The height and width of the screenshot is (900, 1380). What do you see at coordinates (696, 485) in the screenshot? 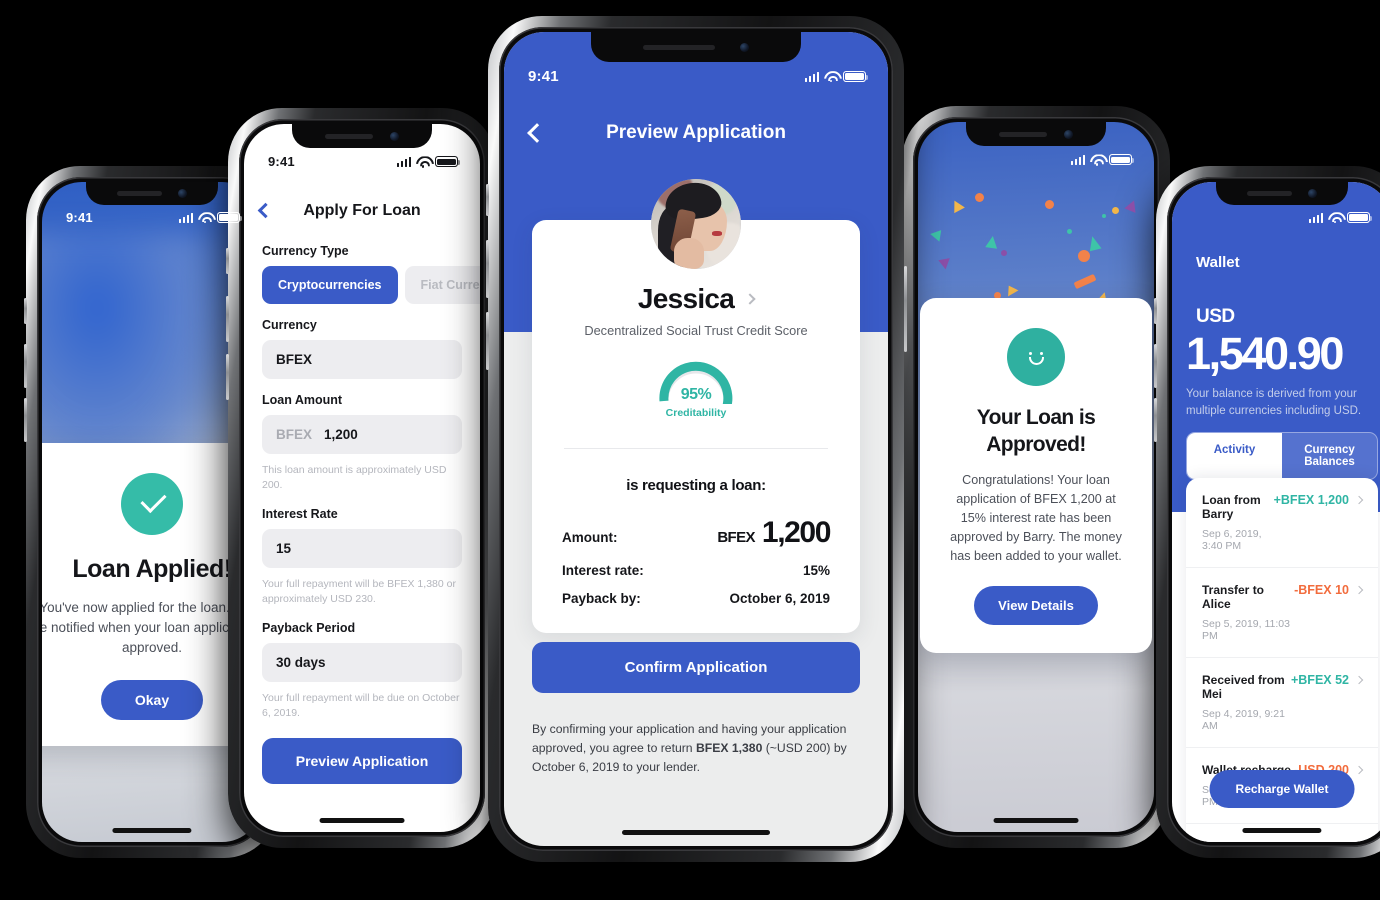
I see `request-heading: is requesting a loan:` at bounding box center [696, 485].